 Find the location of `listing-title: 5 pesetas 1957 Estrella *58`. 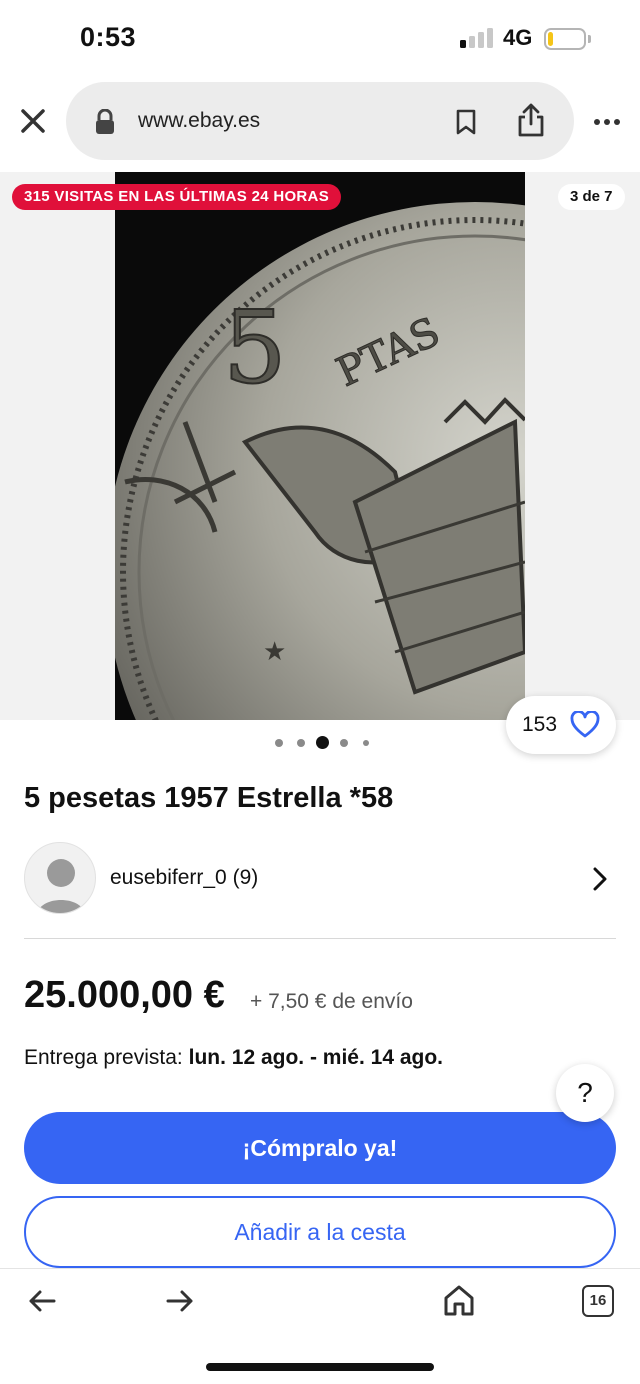

listing-title: 5 pesetas 1957 Estrella *58 is located at coordinates (209, 798).